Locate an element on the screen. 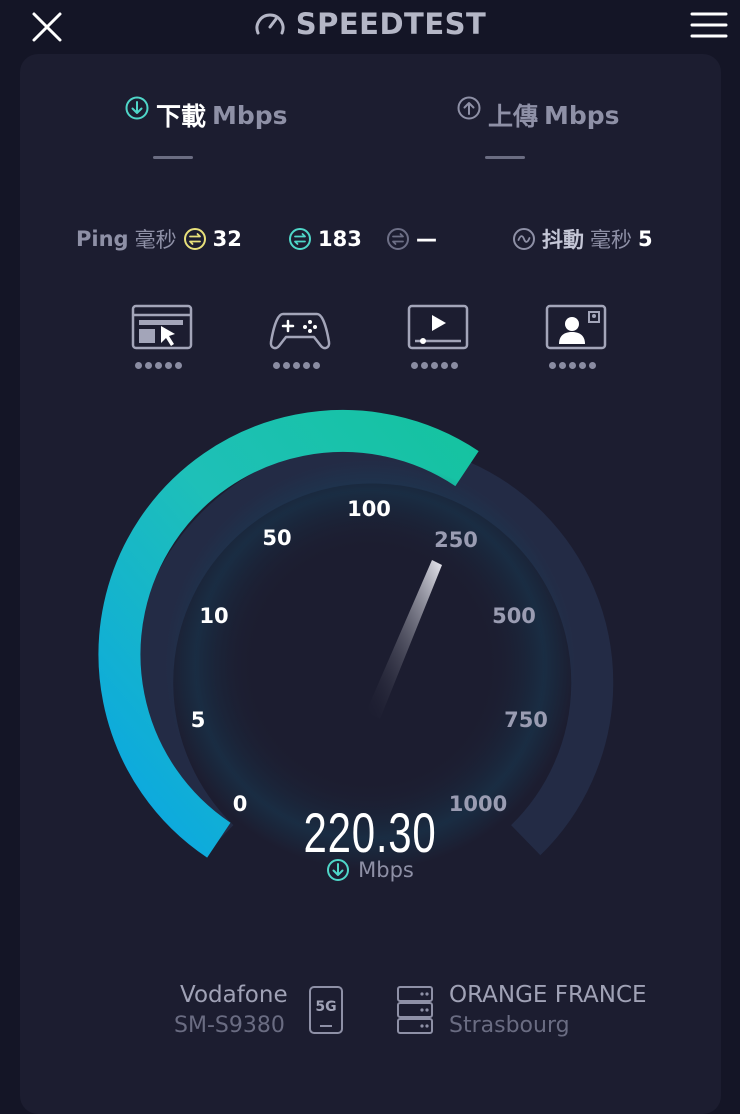  network-badge: 5G is located at coordinates (326, 1010).